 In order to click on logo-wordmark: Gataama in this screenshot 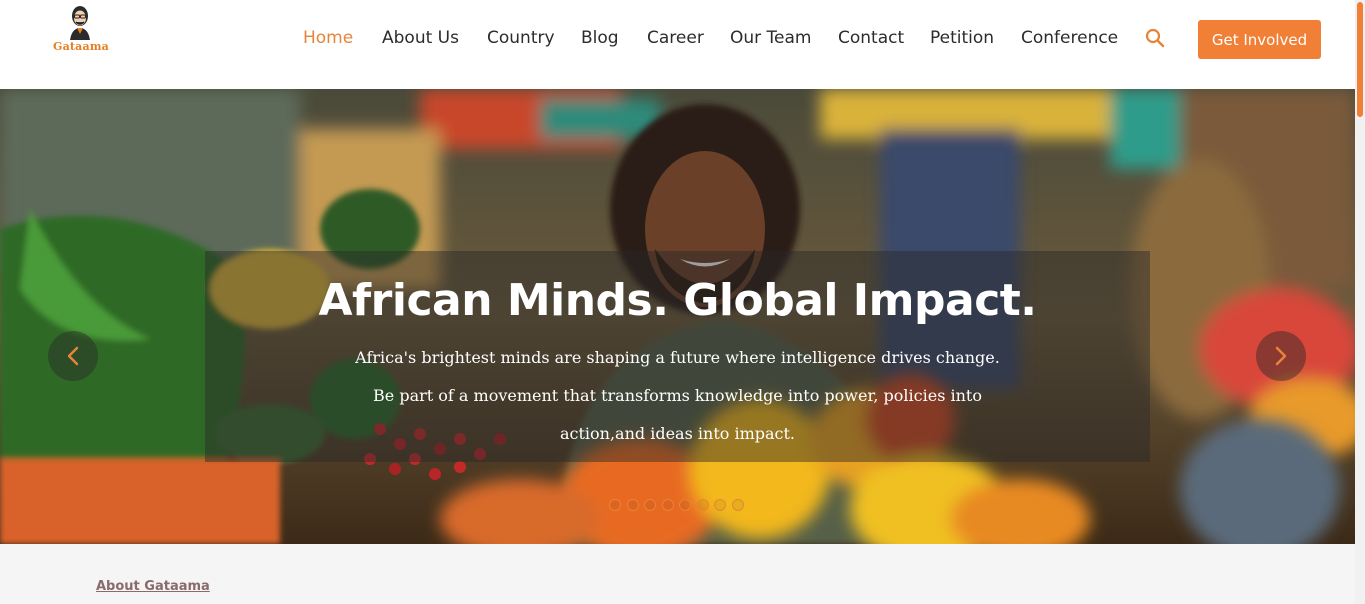, I will do `click(81, 46)`.